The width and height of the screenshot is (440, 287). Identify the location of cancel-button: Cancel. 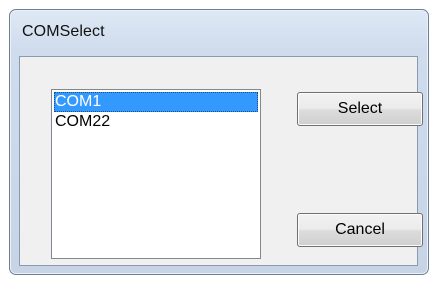
(360, 230).